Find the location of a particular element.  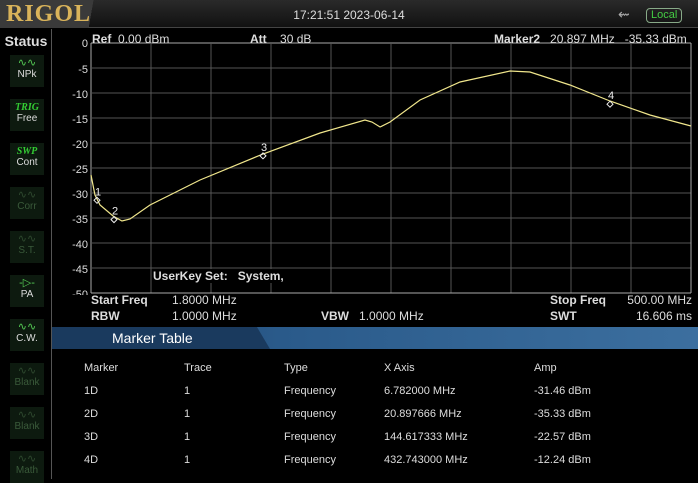

col-type: Type is located at coordinates (296, 367).